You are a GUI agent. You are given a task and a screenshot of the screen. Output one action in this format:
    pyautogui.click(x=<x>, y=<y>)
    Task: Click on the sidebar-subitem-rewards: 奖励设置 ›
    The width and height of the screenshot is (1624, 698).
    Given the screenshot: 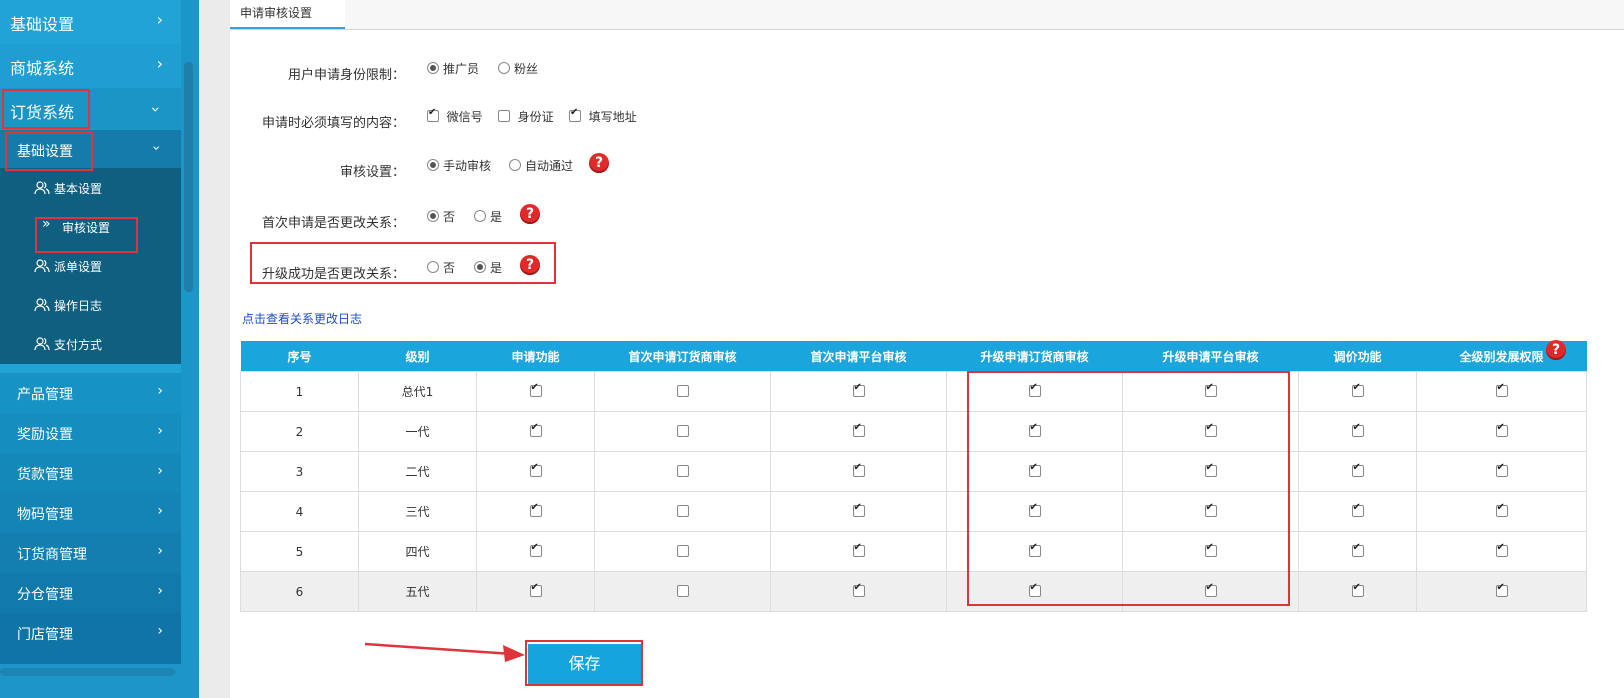 What is the action you would take?
    pyautogui.click(x=90, y=433)
    